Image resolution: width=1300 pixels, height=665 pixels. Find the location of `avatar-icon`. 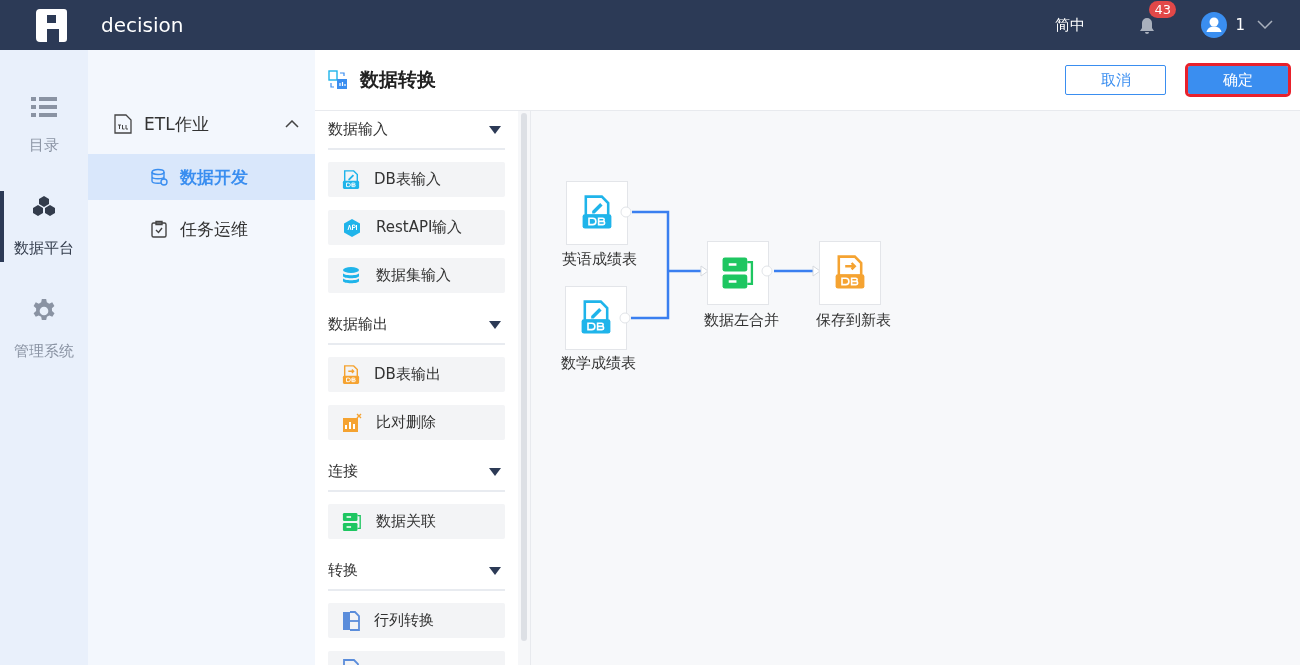

avatar-icon is located at coordinates (1214, 25).